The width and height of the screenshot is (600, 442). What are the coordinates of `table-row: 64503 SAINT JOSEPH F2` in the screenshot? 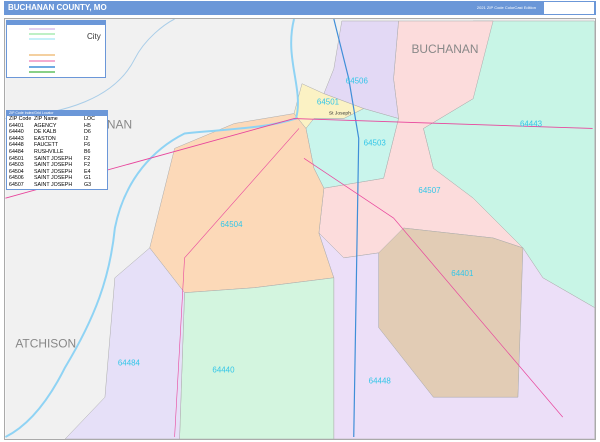 It's located at (57, 165).